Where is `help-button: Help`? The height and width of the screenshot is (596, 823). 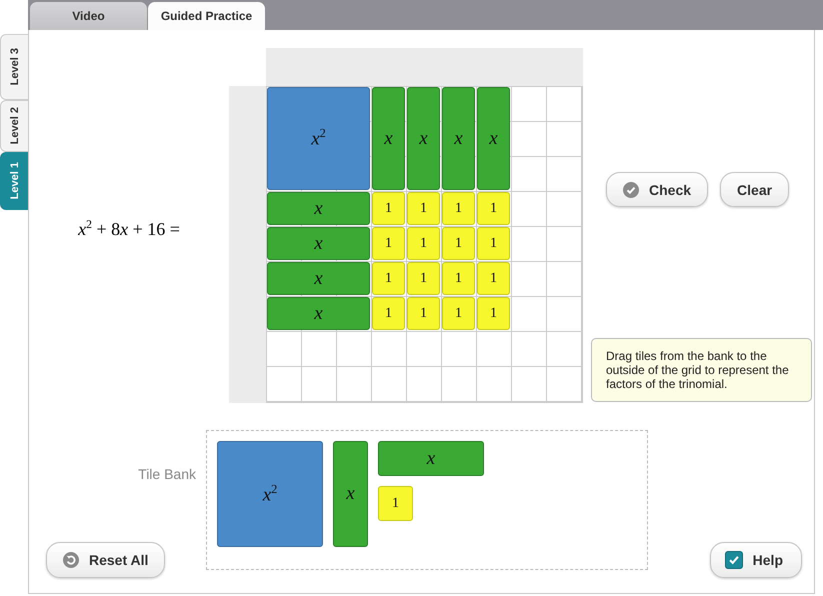 help-button: Help is located at coordinates (756, 560).